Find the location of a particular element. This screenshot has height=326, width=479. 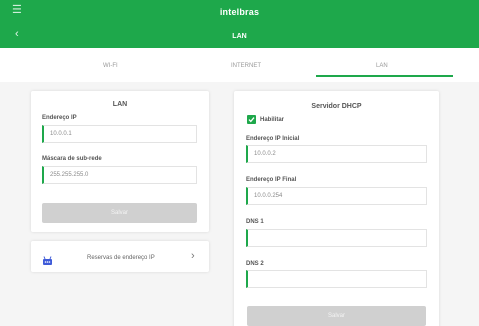

ip-reservations-row: Reservas de endereço IP › is located at coordinates (120, 256).